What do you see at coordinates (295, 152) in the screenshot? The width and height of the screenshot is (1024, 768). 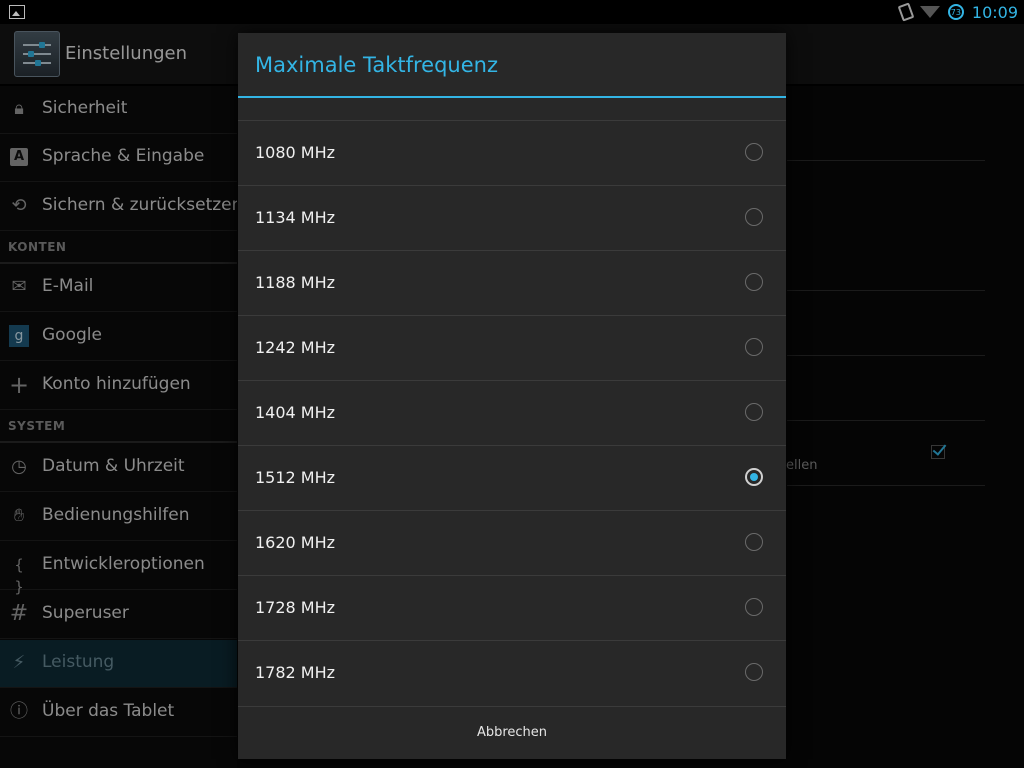 I see `frequency-option-label: 1080 MHz` at bounding box center [295, 152].